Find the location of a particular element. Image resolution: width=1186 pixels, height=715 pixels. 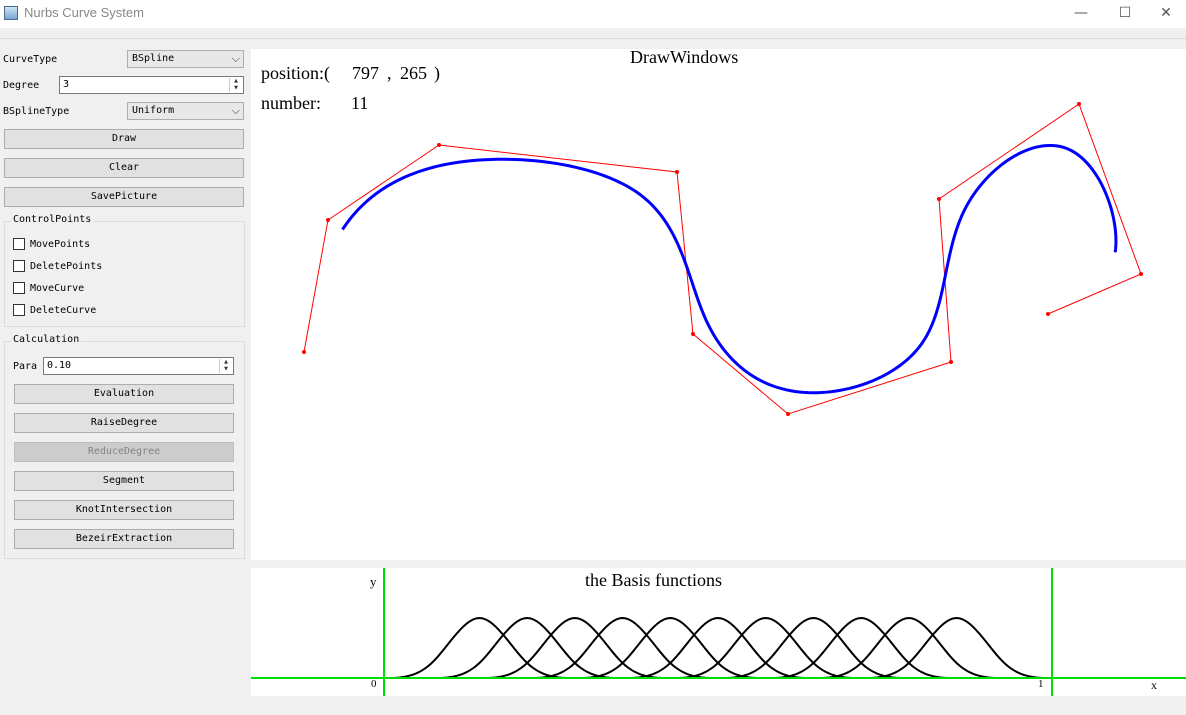

reduce-degree-button: ReduceDegree is located at coordinates (124, 452).